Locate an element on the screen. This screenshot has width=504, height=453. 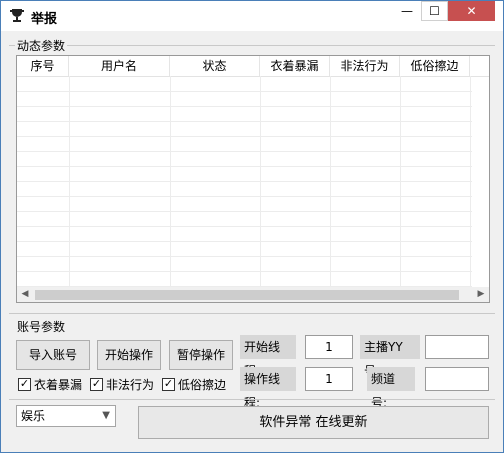
checkbox-label: 低俗擦边 is located at coordinates (202, 385).